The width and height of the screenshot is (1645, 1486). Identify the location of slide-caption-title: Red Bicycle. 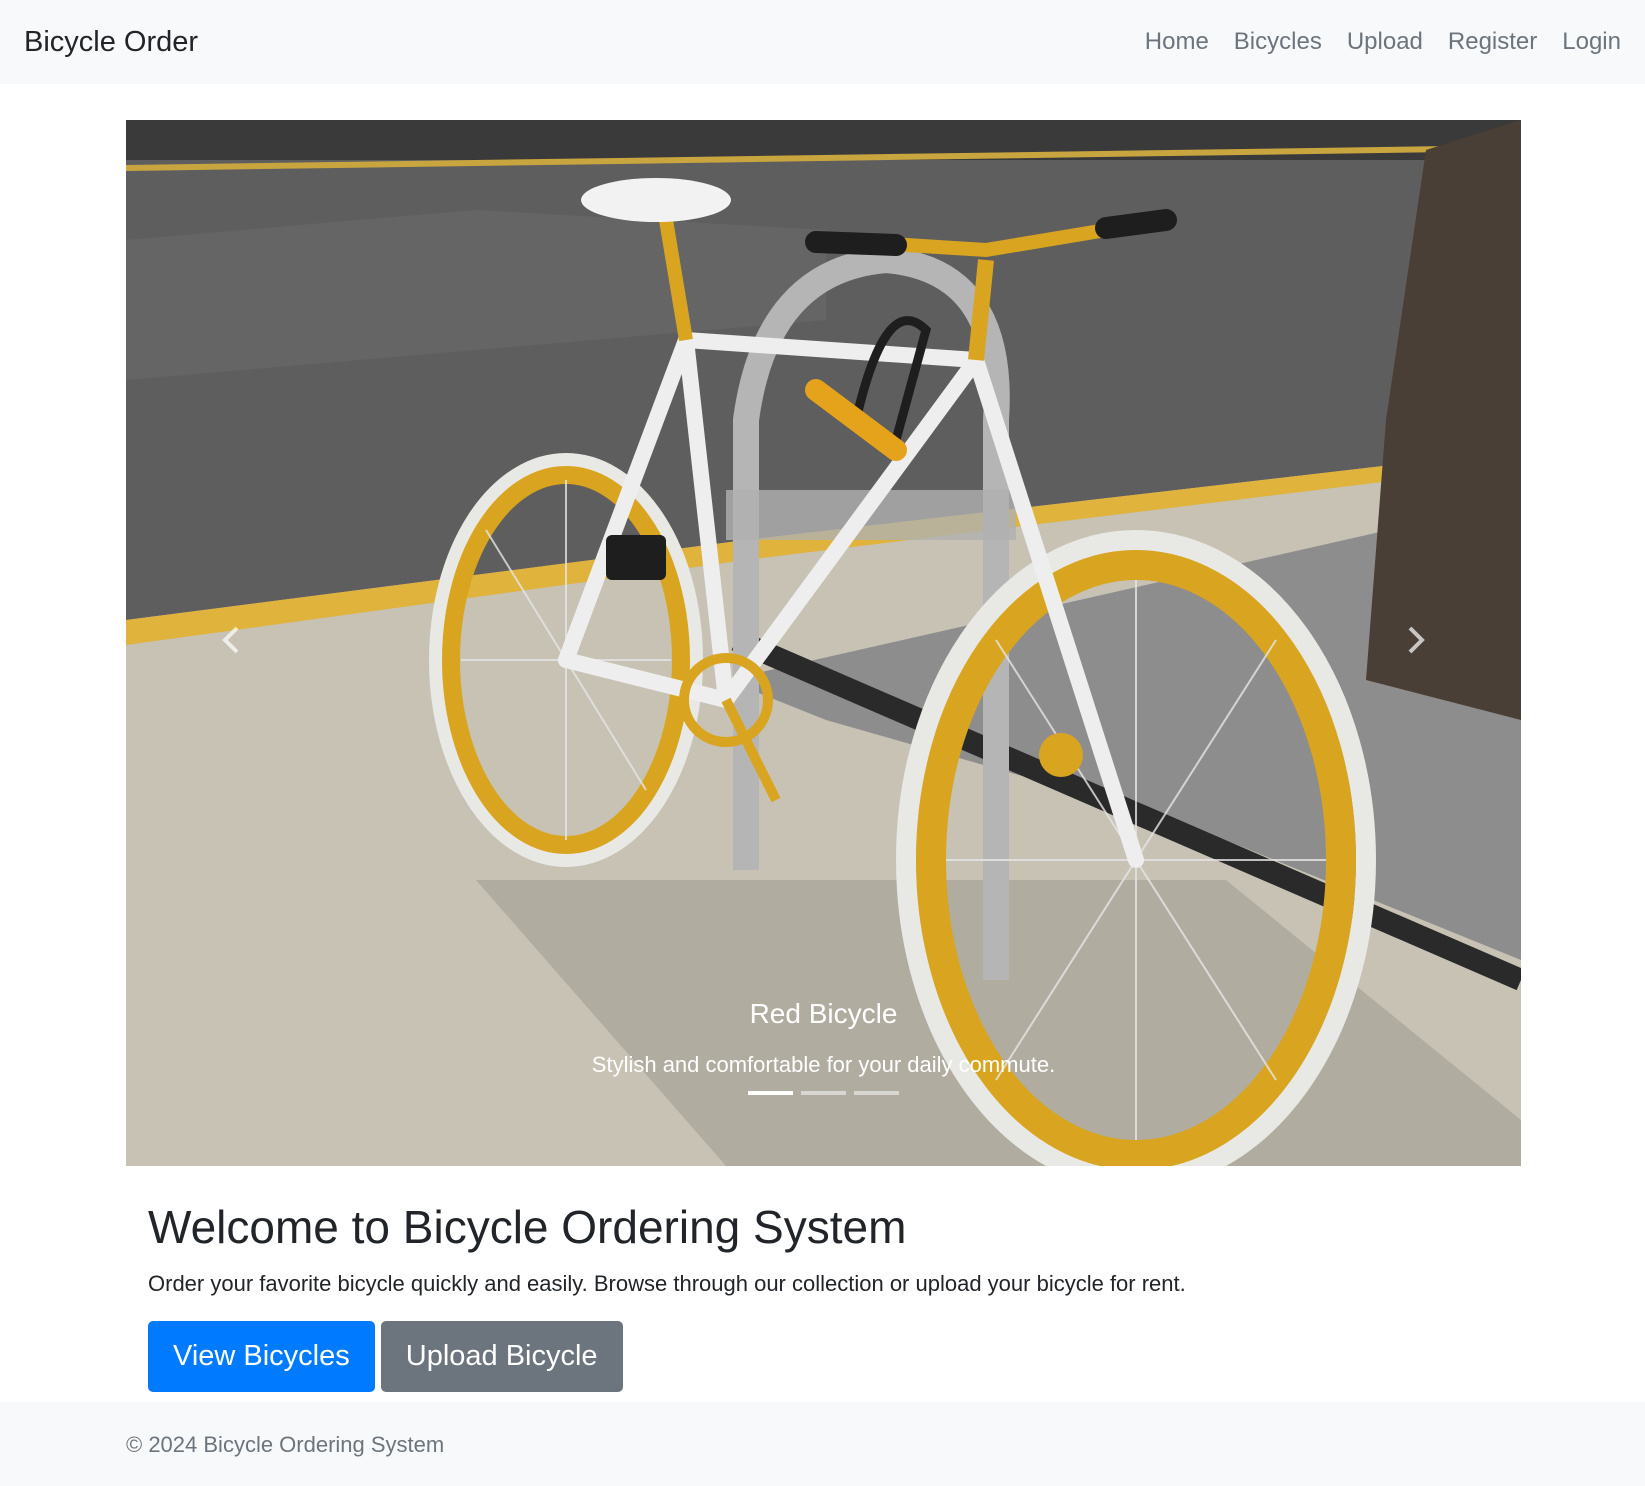
(823, 1013).